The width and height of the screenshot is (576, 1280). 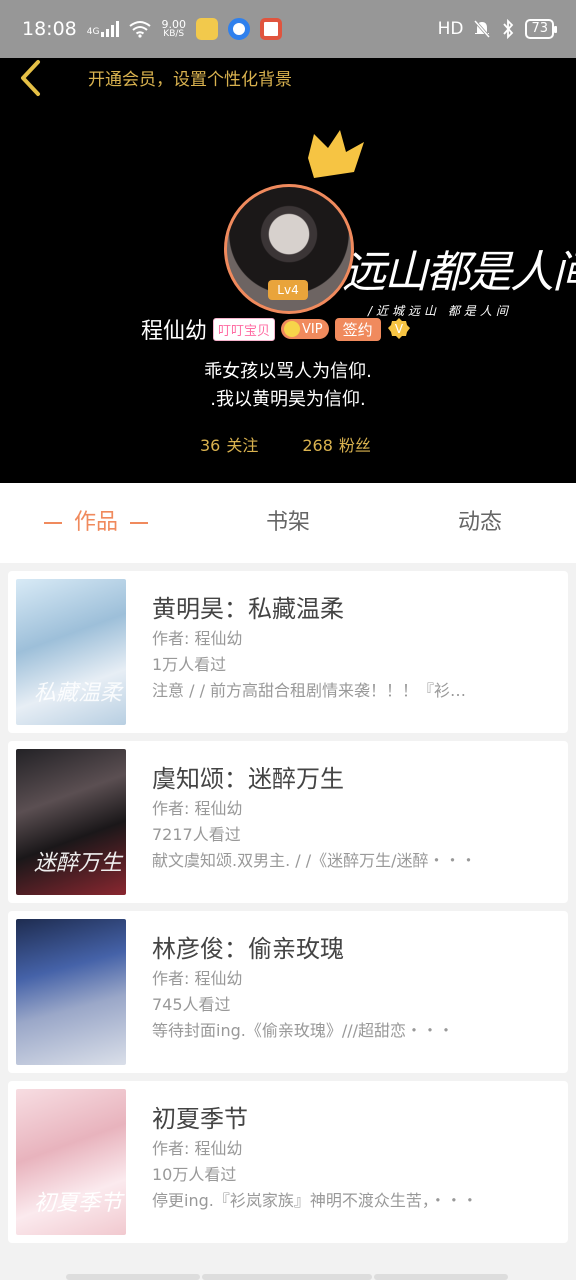 I want to click on tab-activity: 动态, so click(x=480, y=523).